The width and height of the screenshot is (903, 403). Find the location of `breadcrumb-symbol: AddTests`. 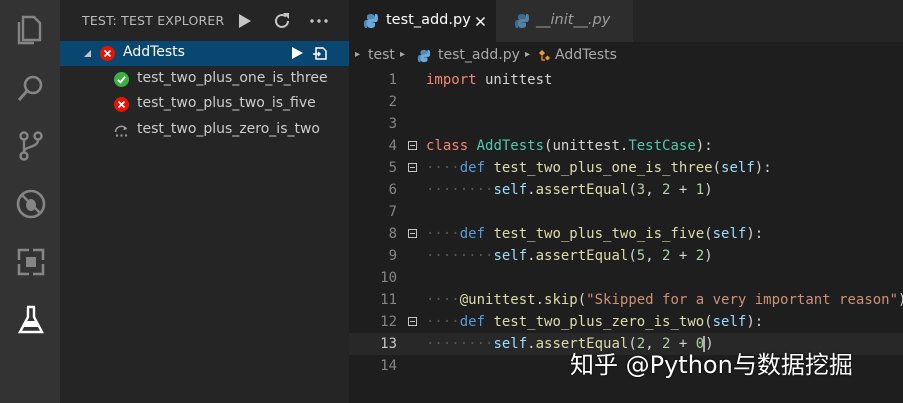

breadcrumb-symbol: AddTests is located at coordinates (586, 55).